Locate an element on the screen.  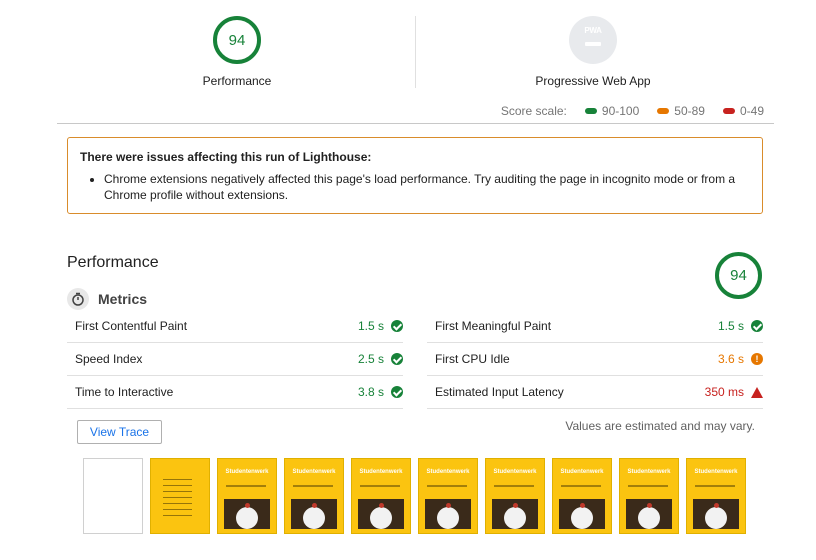
metric-name: Estimated Input Latency is located at coordinates (499, 392).